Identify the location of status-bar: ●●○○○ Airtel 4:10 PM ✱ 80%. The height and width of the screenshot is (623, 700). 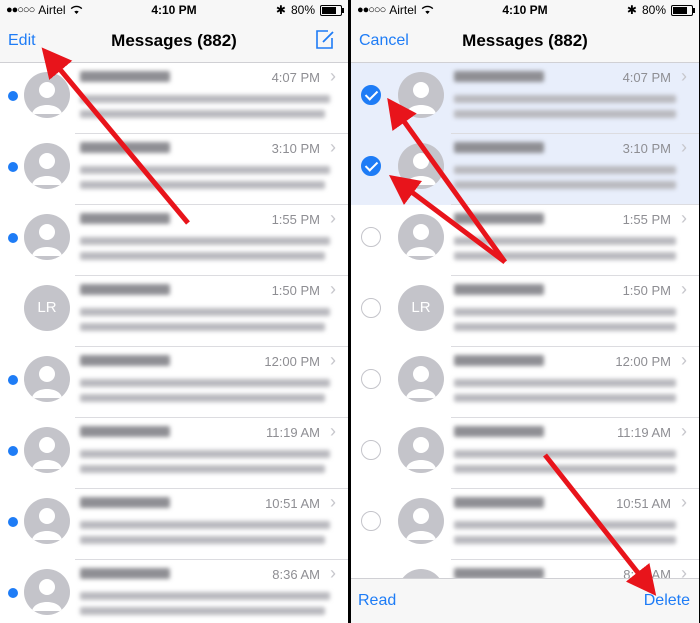
(525, 10).